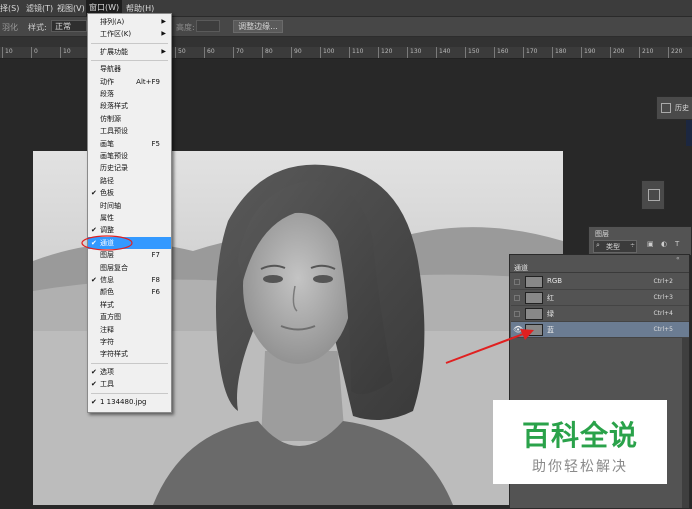  What do you see at coordinates (129, 280) in the screenshot?
I see `menu-item: ✔ 信息 F8` at bounding box center [129, 280].